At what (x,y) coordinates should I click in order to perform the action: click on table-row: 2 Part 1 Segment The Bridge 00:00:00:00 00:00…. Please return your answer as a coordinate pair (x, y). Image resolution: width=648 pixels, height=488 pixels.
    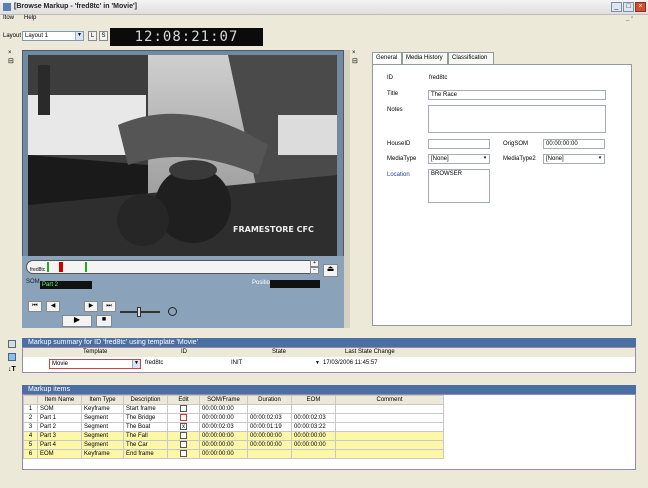
    Looking at the image, I should click on (233, 418).